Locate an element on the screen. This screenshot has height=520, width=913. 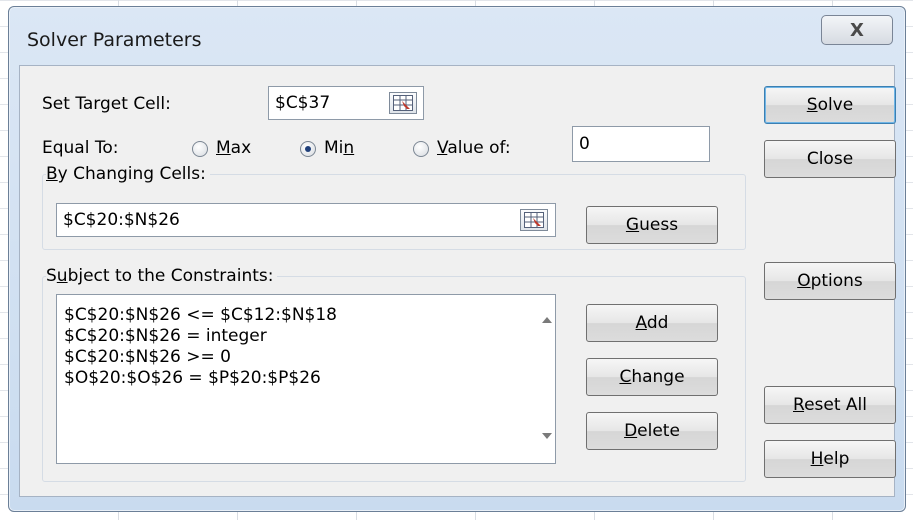
close-icon: X is located at coordinates (857, 30).